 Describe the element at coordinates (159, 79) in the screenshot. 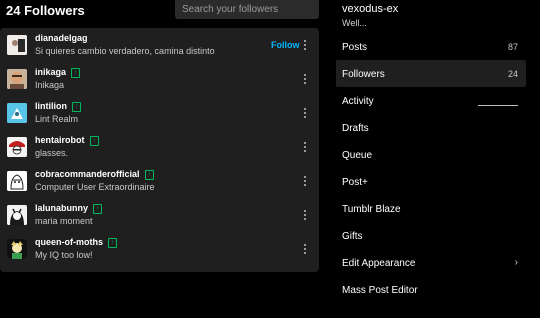

I see `follower-row: inikaga ↑ Inikaga` at that location.